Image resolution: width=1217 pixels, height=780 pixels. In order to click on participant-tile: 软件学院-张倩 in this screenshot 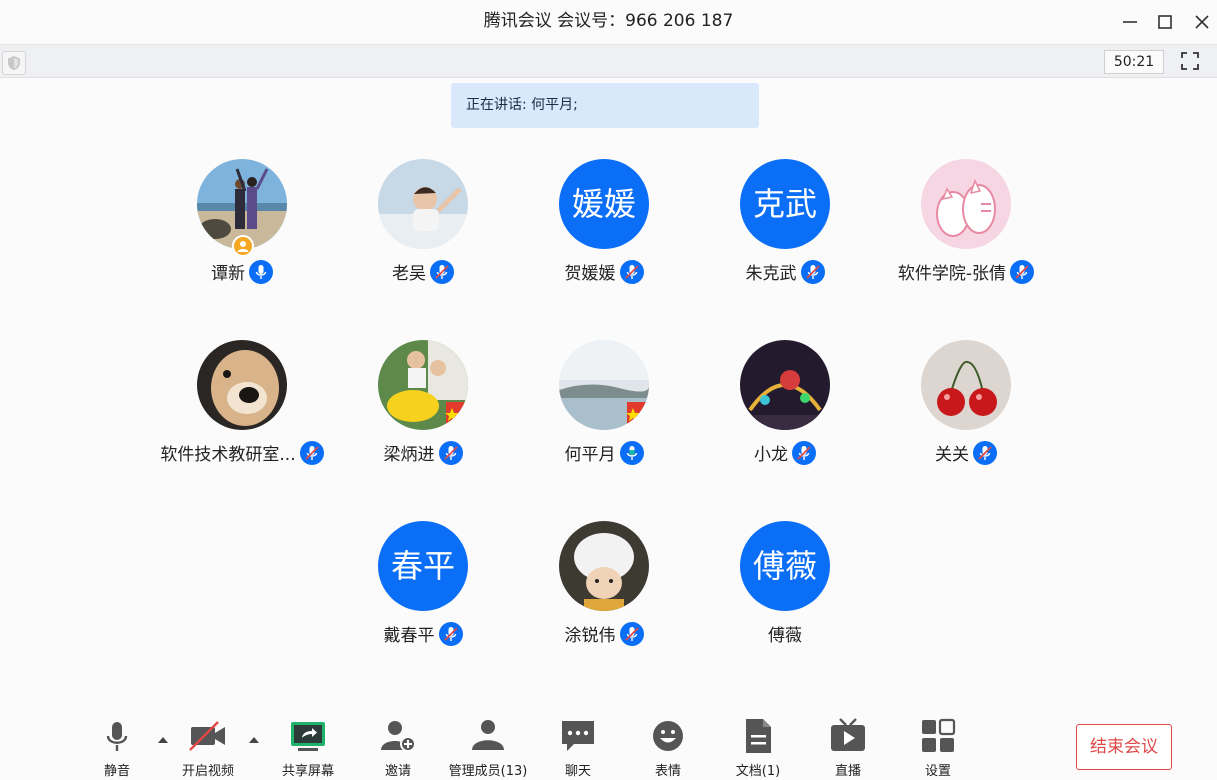, I will do `click(966, 229)`.